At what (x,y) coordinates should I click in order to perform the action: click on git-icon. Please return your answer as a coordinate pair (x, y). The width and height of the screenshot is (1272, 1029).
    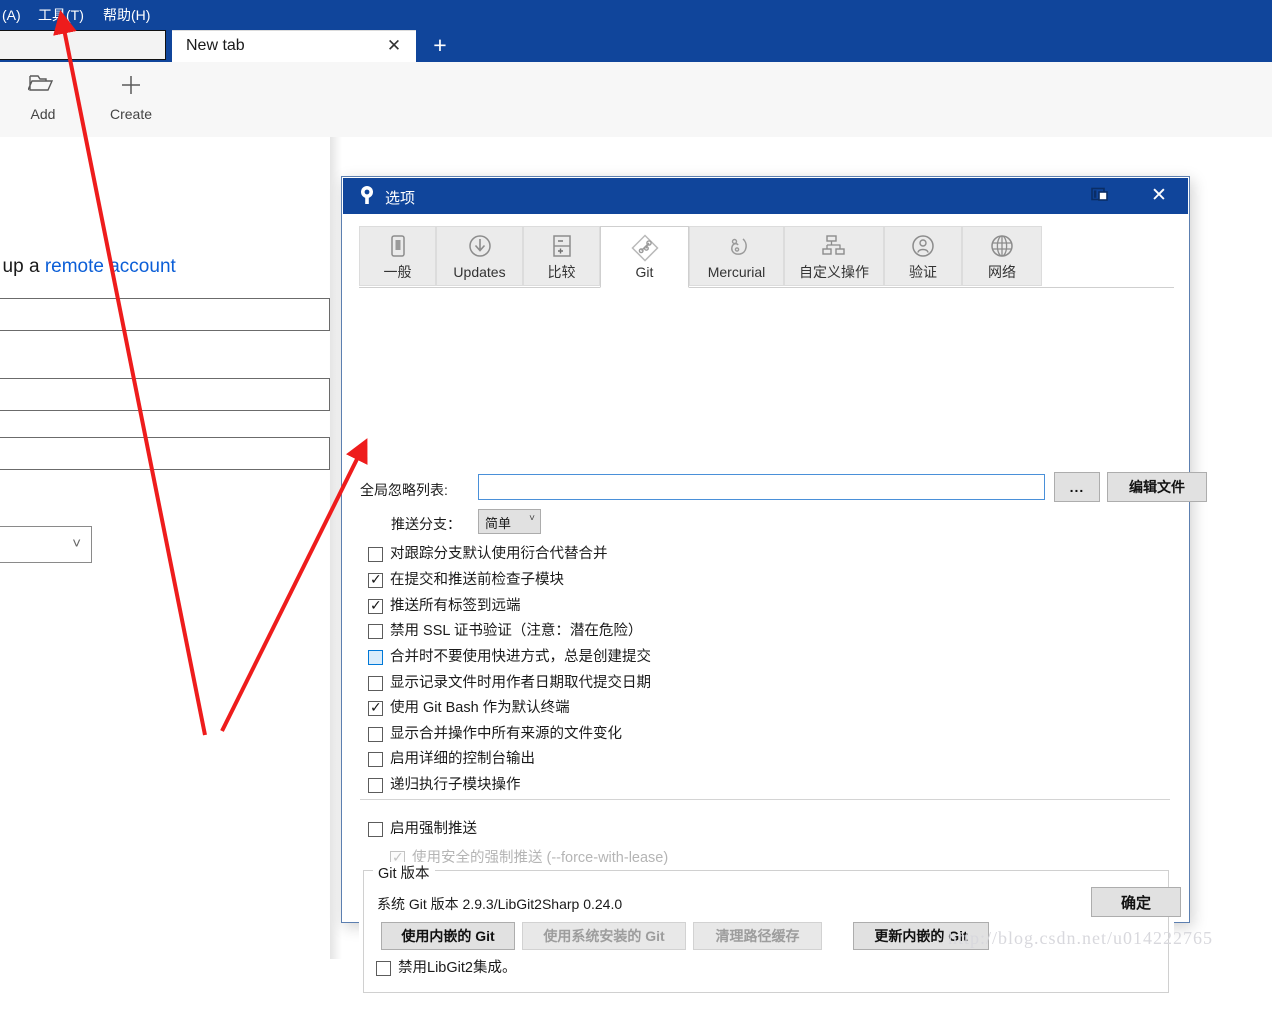
    Looking at the image, I should click on (644, 248).